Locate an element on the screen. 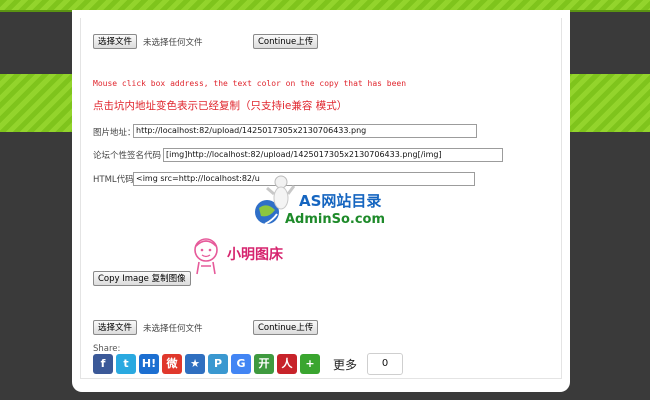  continue-upload-button-top: Continue上传 is located at coordinates (286, 41).